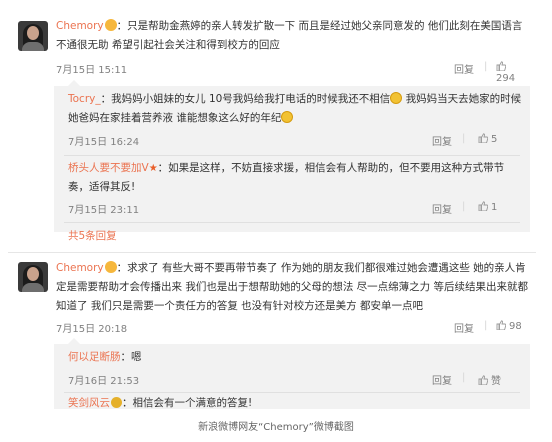 Image resolution: width=552 pixels, height=442 pixels. What do you see at coordinates (289, 327) in the screenshot?
I see `comment-meta: 7月15日 20:18 回复 | 98` at bounding box center [289, 327].